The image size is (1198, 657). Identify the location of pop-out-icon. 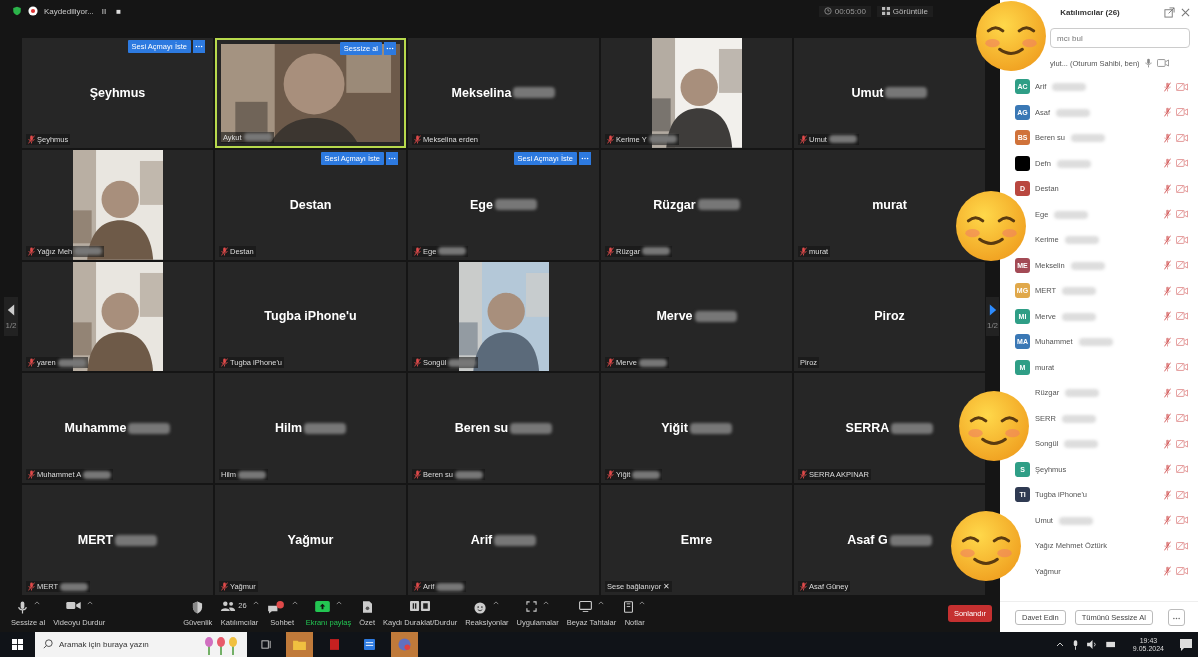
(1169, 12).